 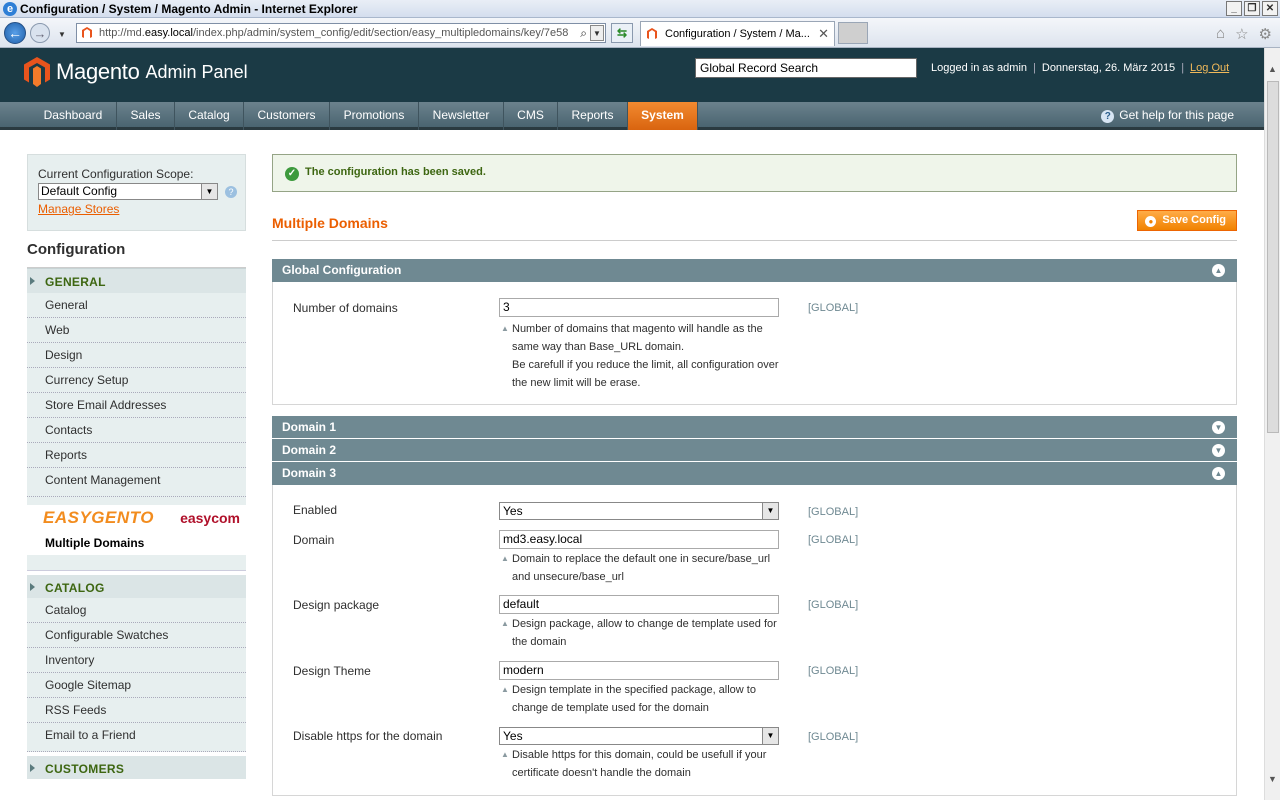 I want to click on search-icon: ⌕, so click(x=583, y=33).